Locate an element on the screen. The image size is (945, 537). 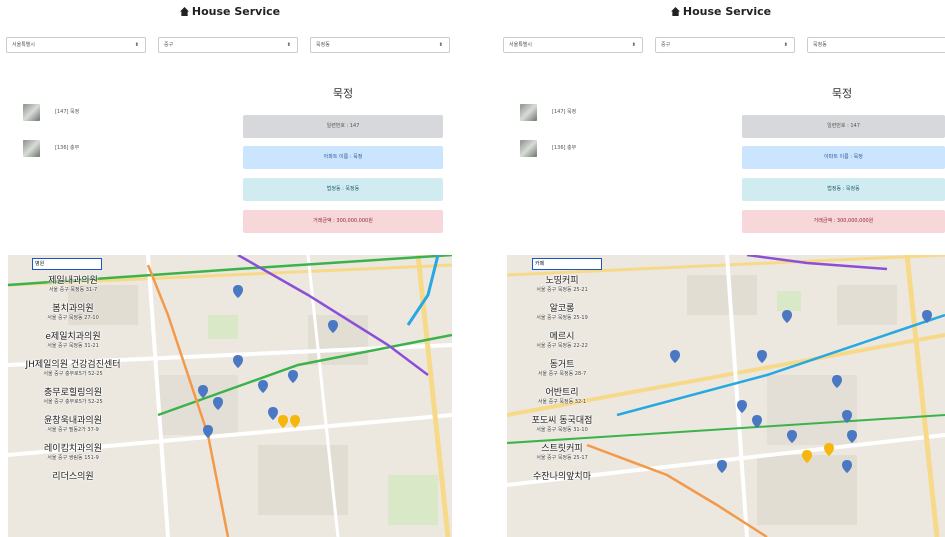
place-item: 포도씨 동국대점 서울 중구 묵정동 31-10 is located at coordinates (562, 423).